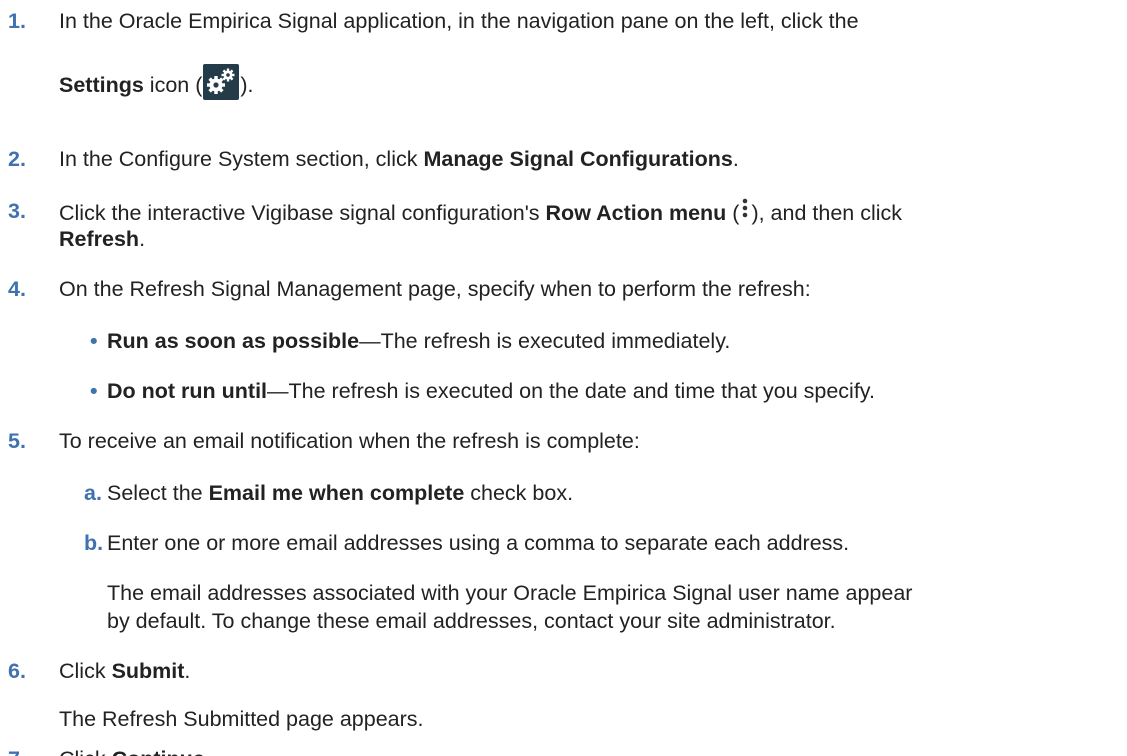  Describe the element at coordinates (158, 751) in the screenshot. I see `continue-label: Continue` at that location.